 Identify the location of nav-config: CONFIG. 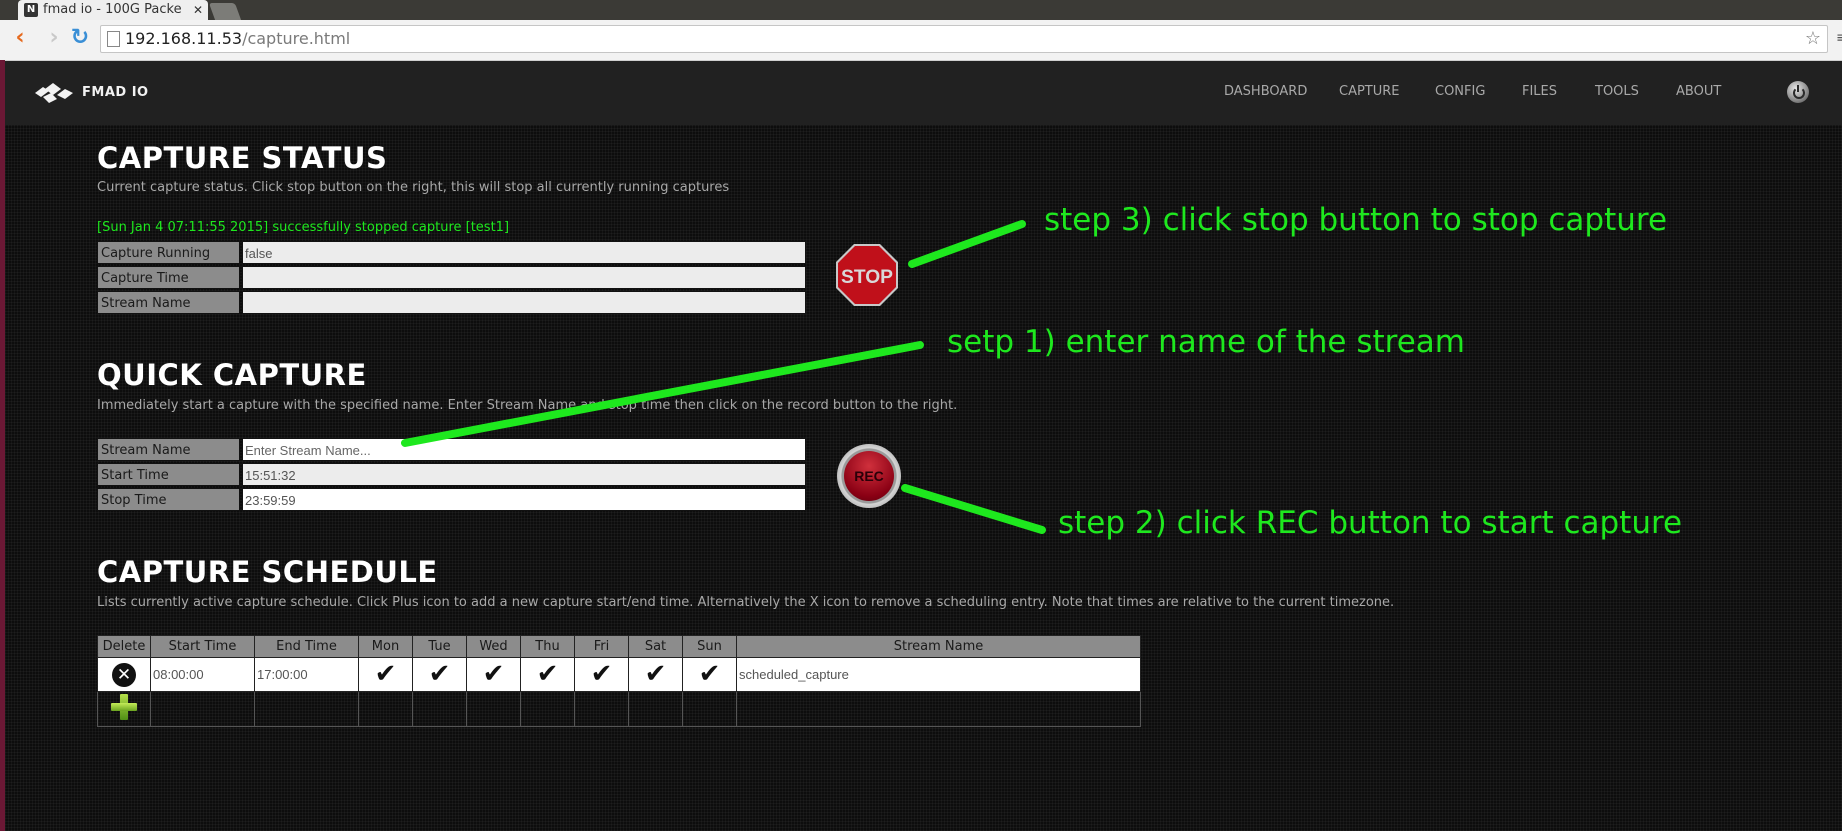
(1460, 91).